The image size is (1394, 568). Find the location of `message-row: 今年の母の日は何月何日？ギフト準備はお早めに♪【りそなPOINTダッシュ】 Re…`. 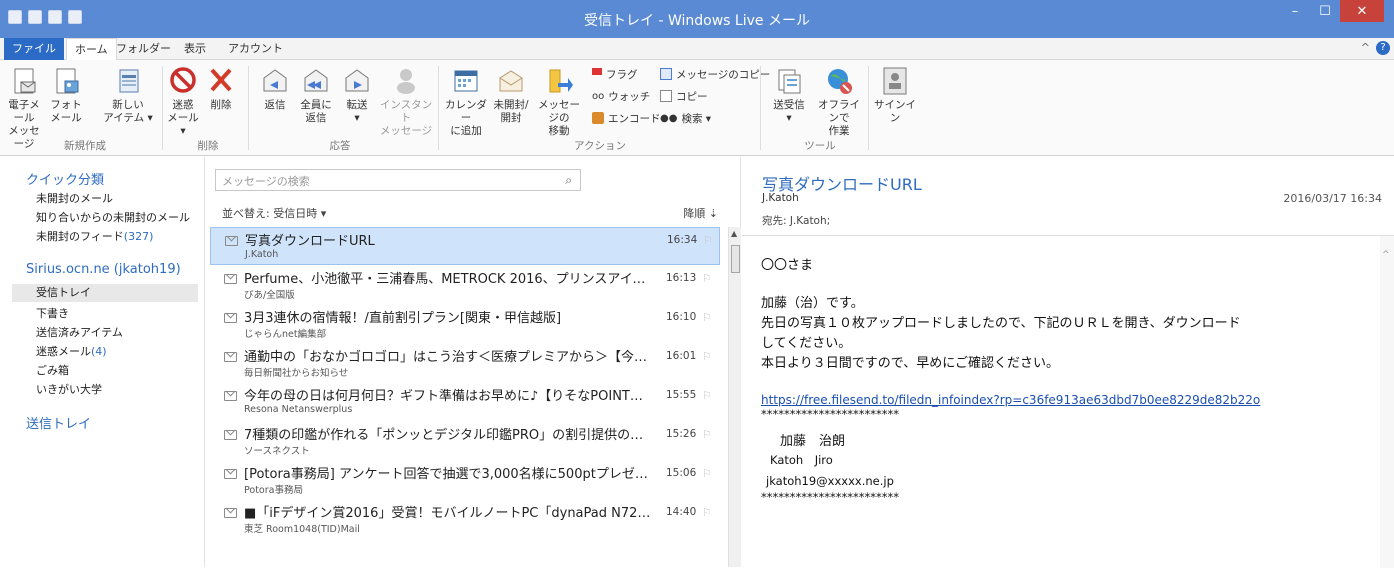

message-row: 今年の母の日は何月何日？ギフト準備はお早めに♪【りそなPOINTダッシュ】 Re… is located at coordinates (465, 402).